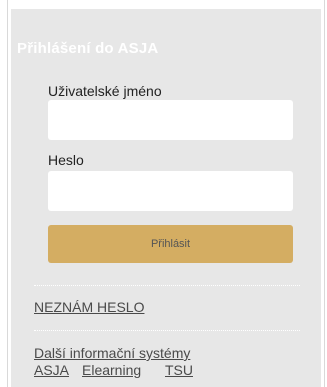  I want to click on elearning-link: Elearning, so click(111, 370).